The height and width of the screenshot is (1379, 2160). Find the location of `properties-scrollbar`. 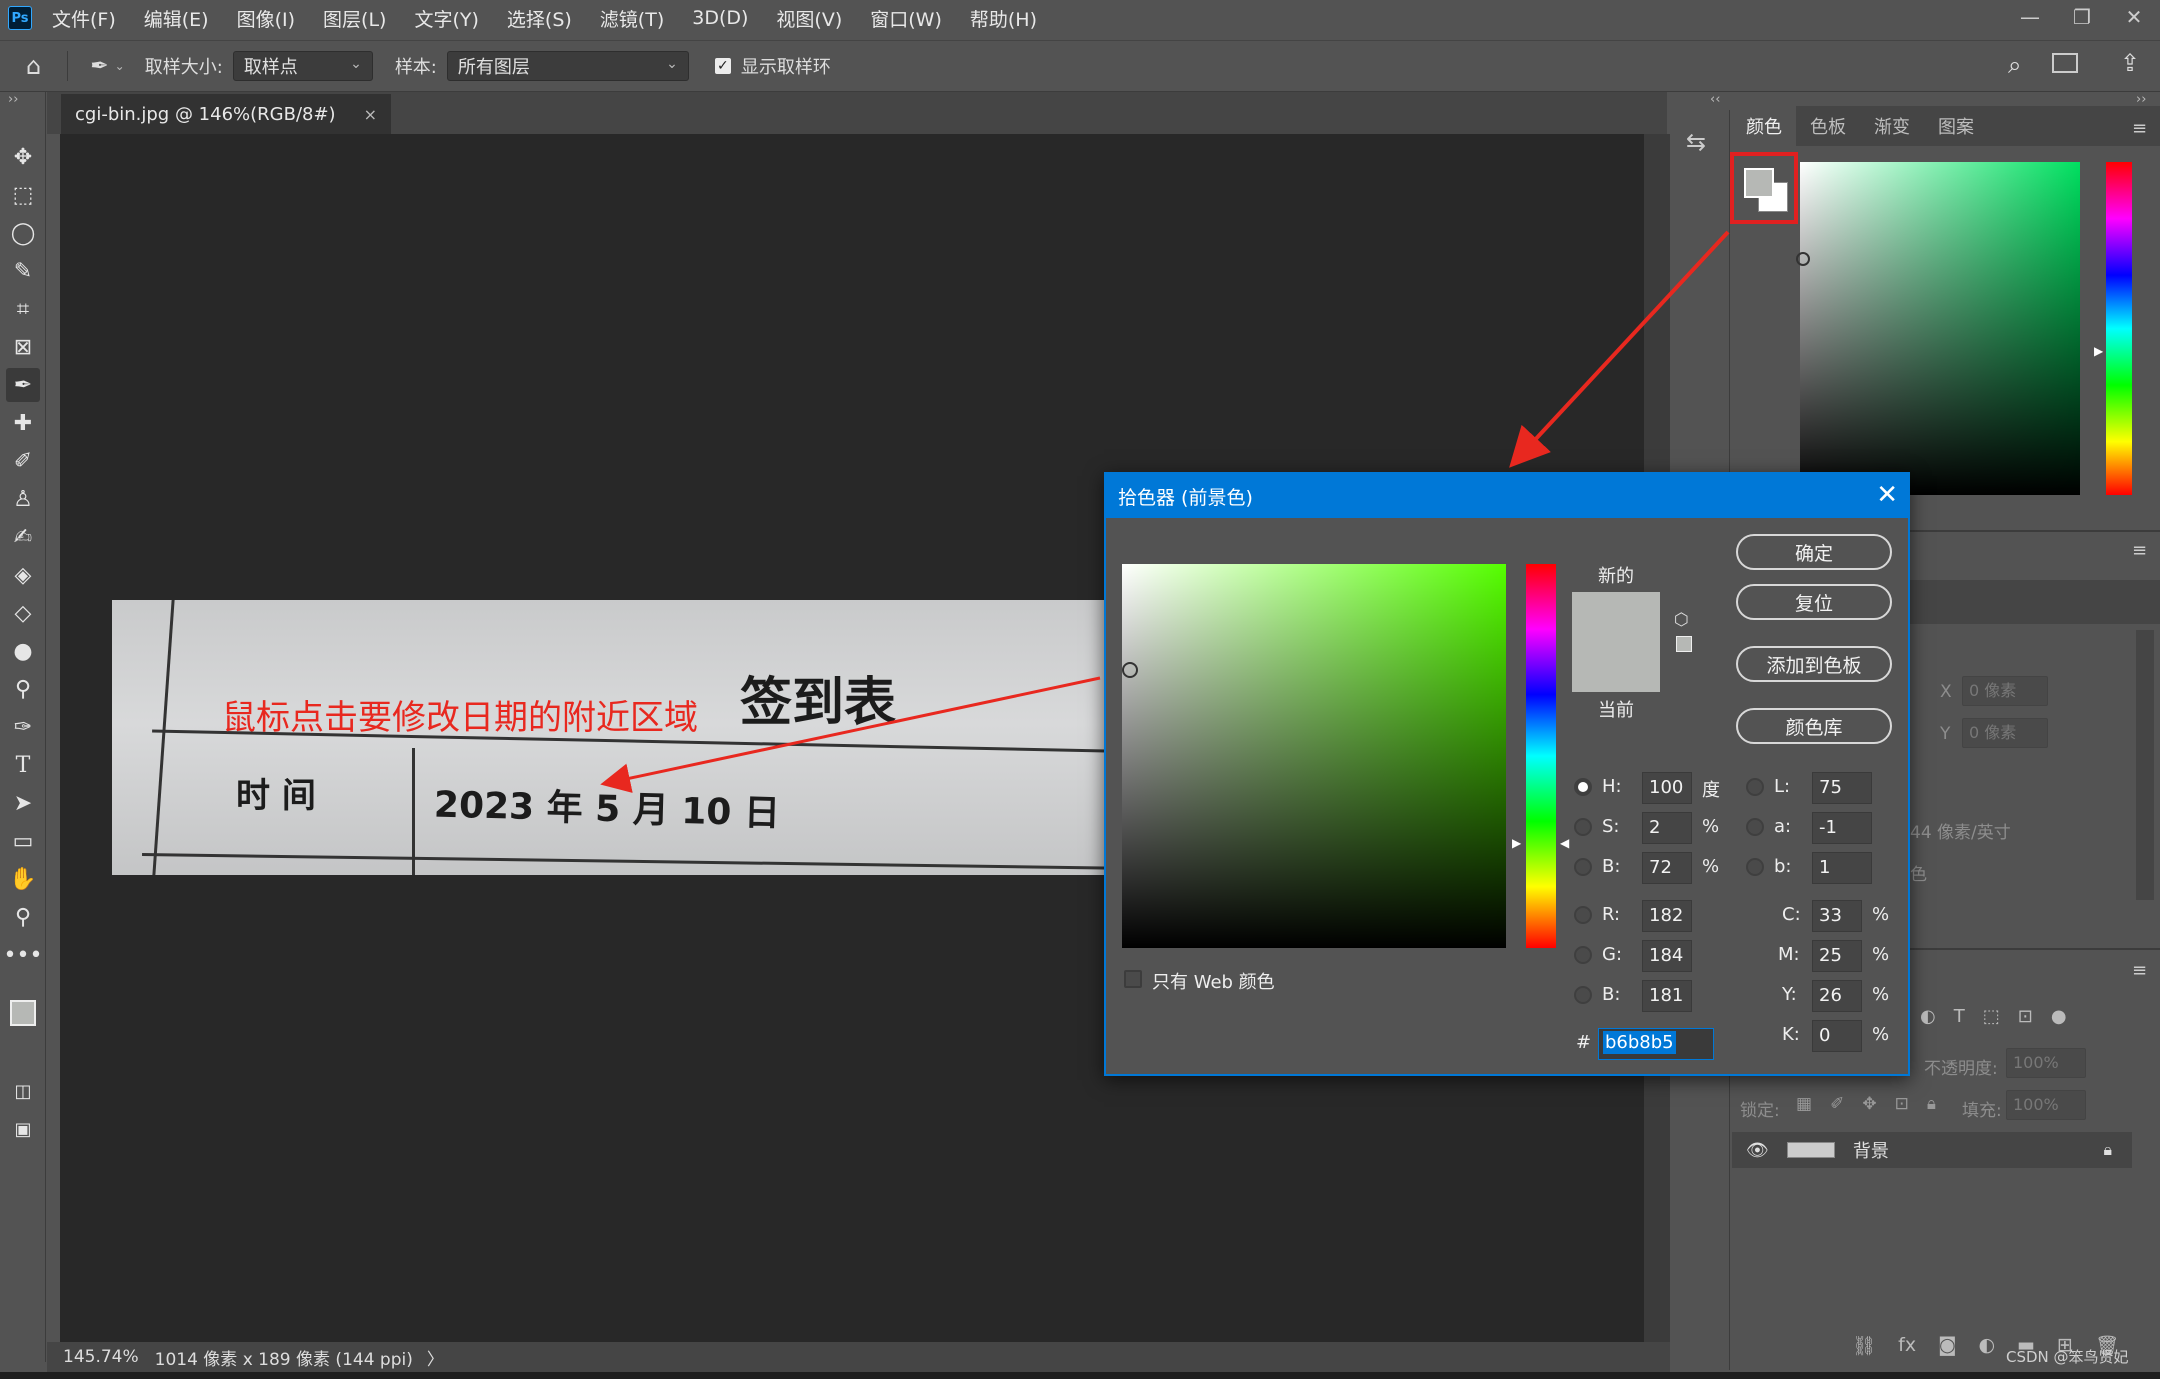

properties-scrollbar is located at coordinates (2145, 765).